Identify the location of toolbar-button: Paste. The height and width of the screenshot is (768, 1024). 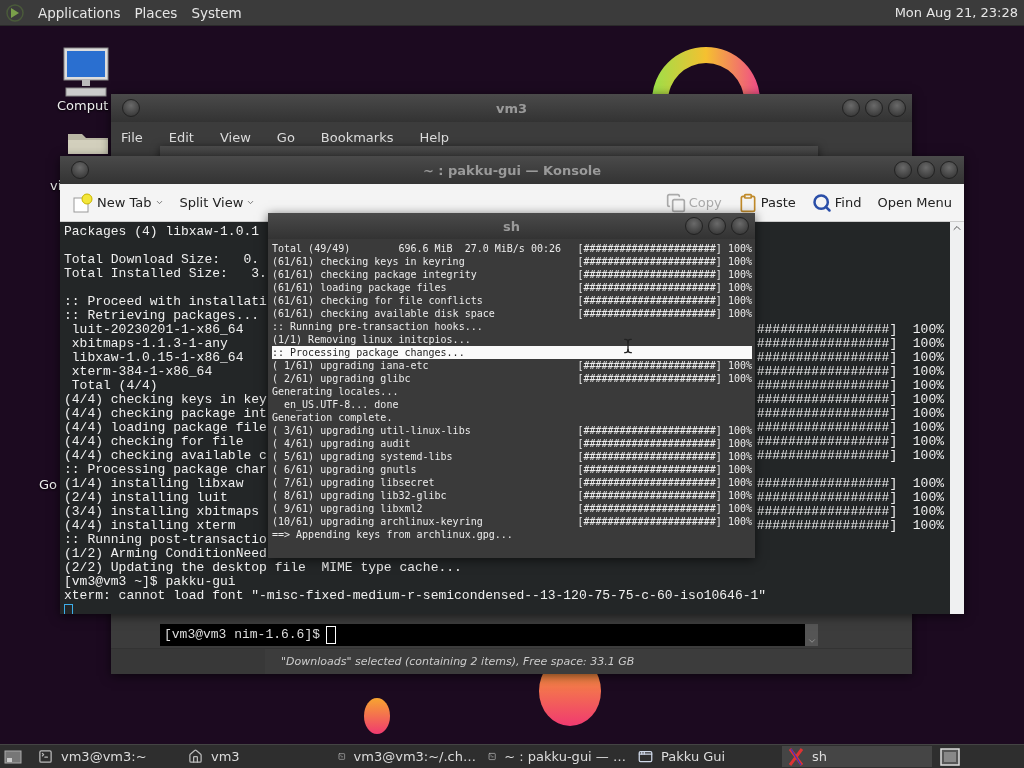
(766, 202).